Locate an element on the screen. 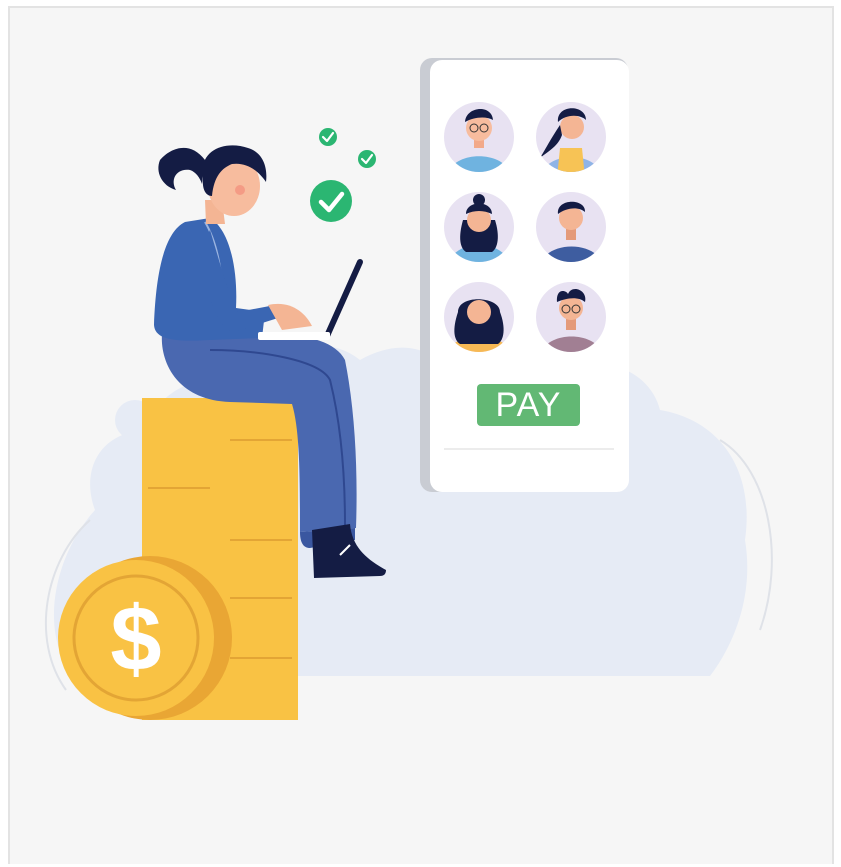  pay-button: PAY is located at coordinates (528, 405).